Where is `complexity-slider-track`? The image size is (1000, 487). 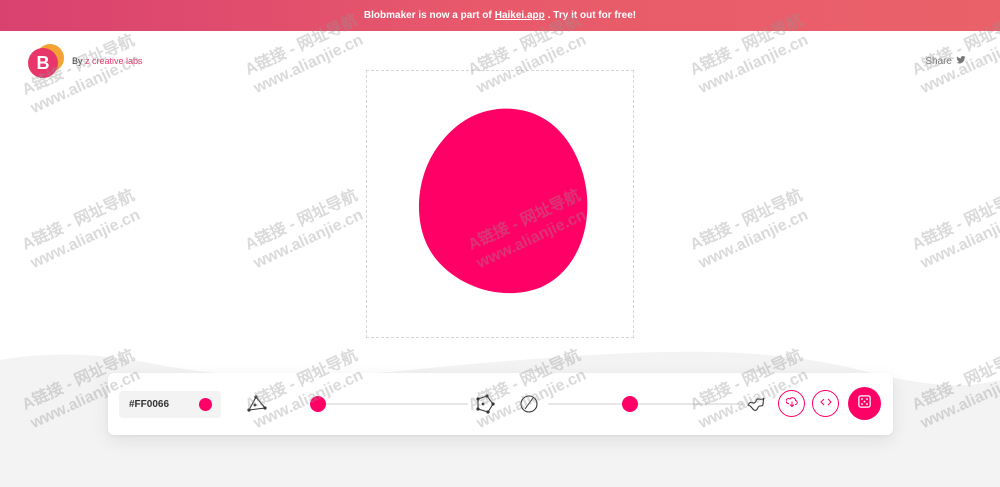 complexity-slider-track is located at coordinates (393, 404).